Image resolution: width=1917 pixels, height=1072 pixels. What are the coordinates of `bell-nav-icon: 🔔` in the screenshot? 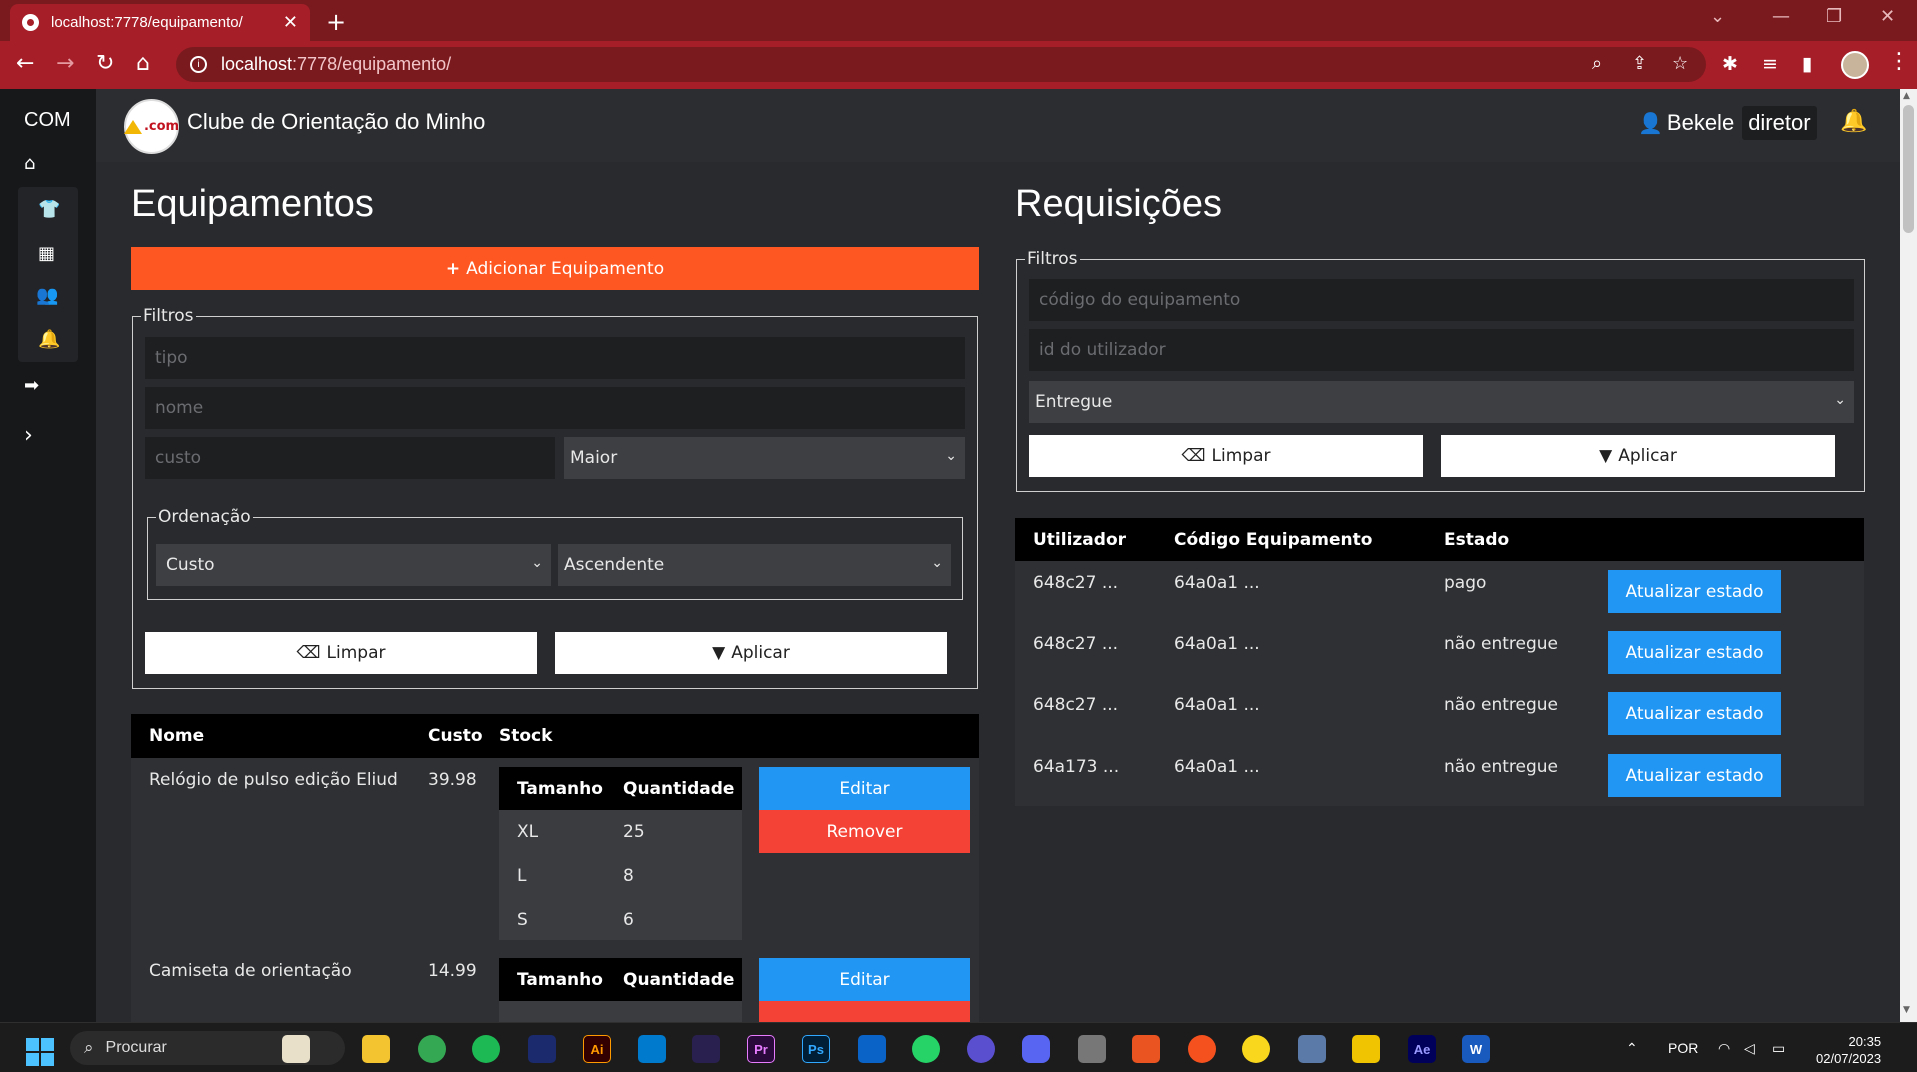 It's located at (49, 339).